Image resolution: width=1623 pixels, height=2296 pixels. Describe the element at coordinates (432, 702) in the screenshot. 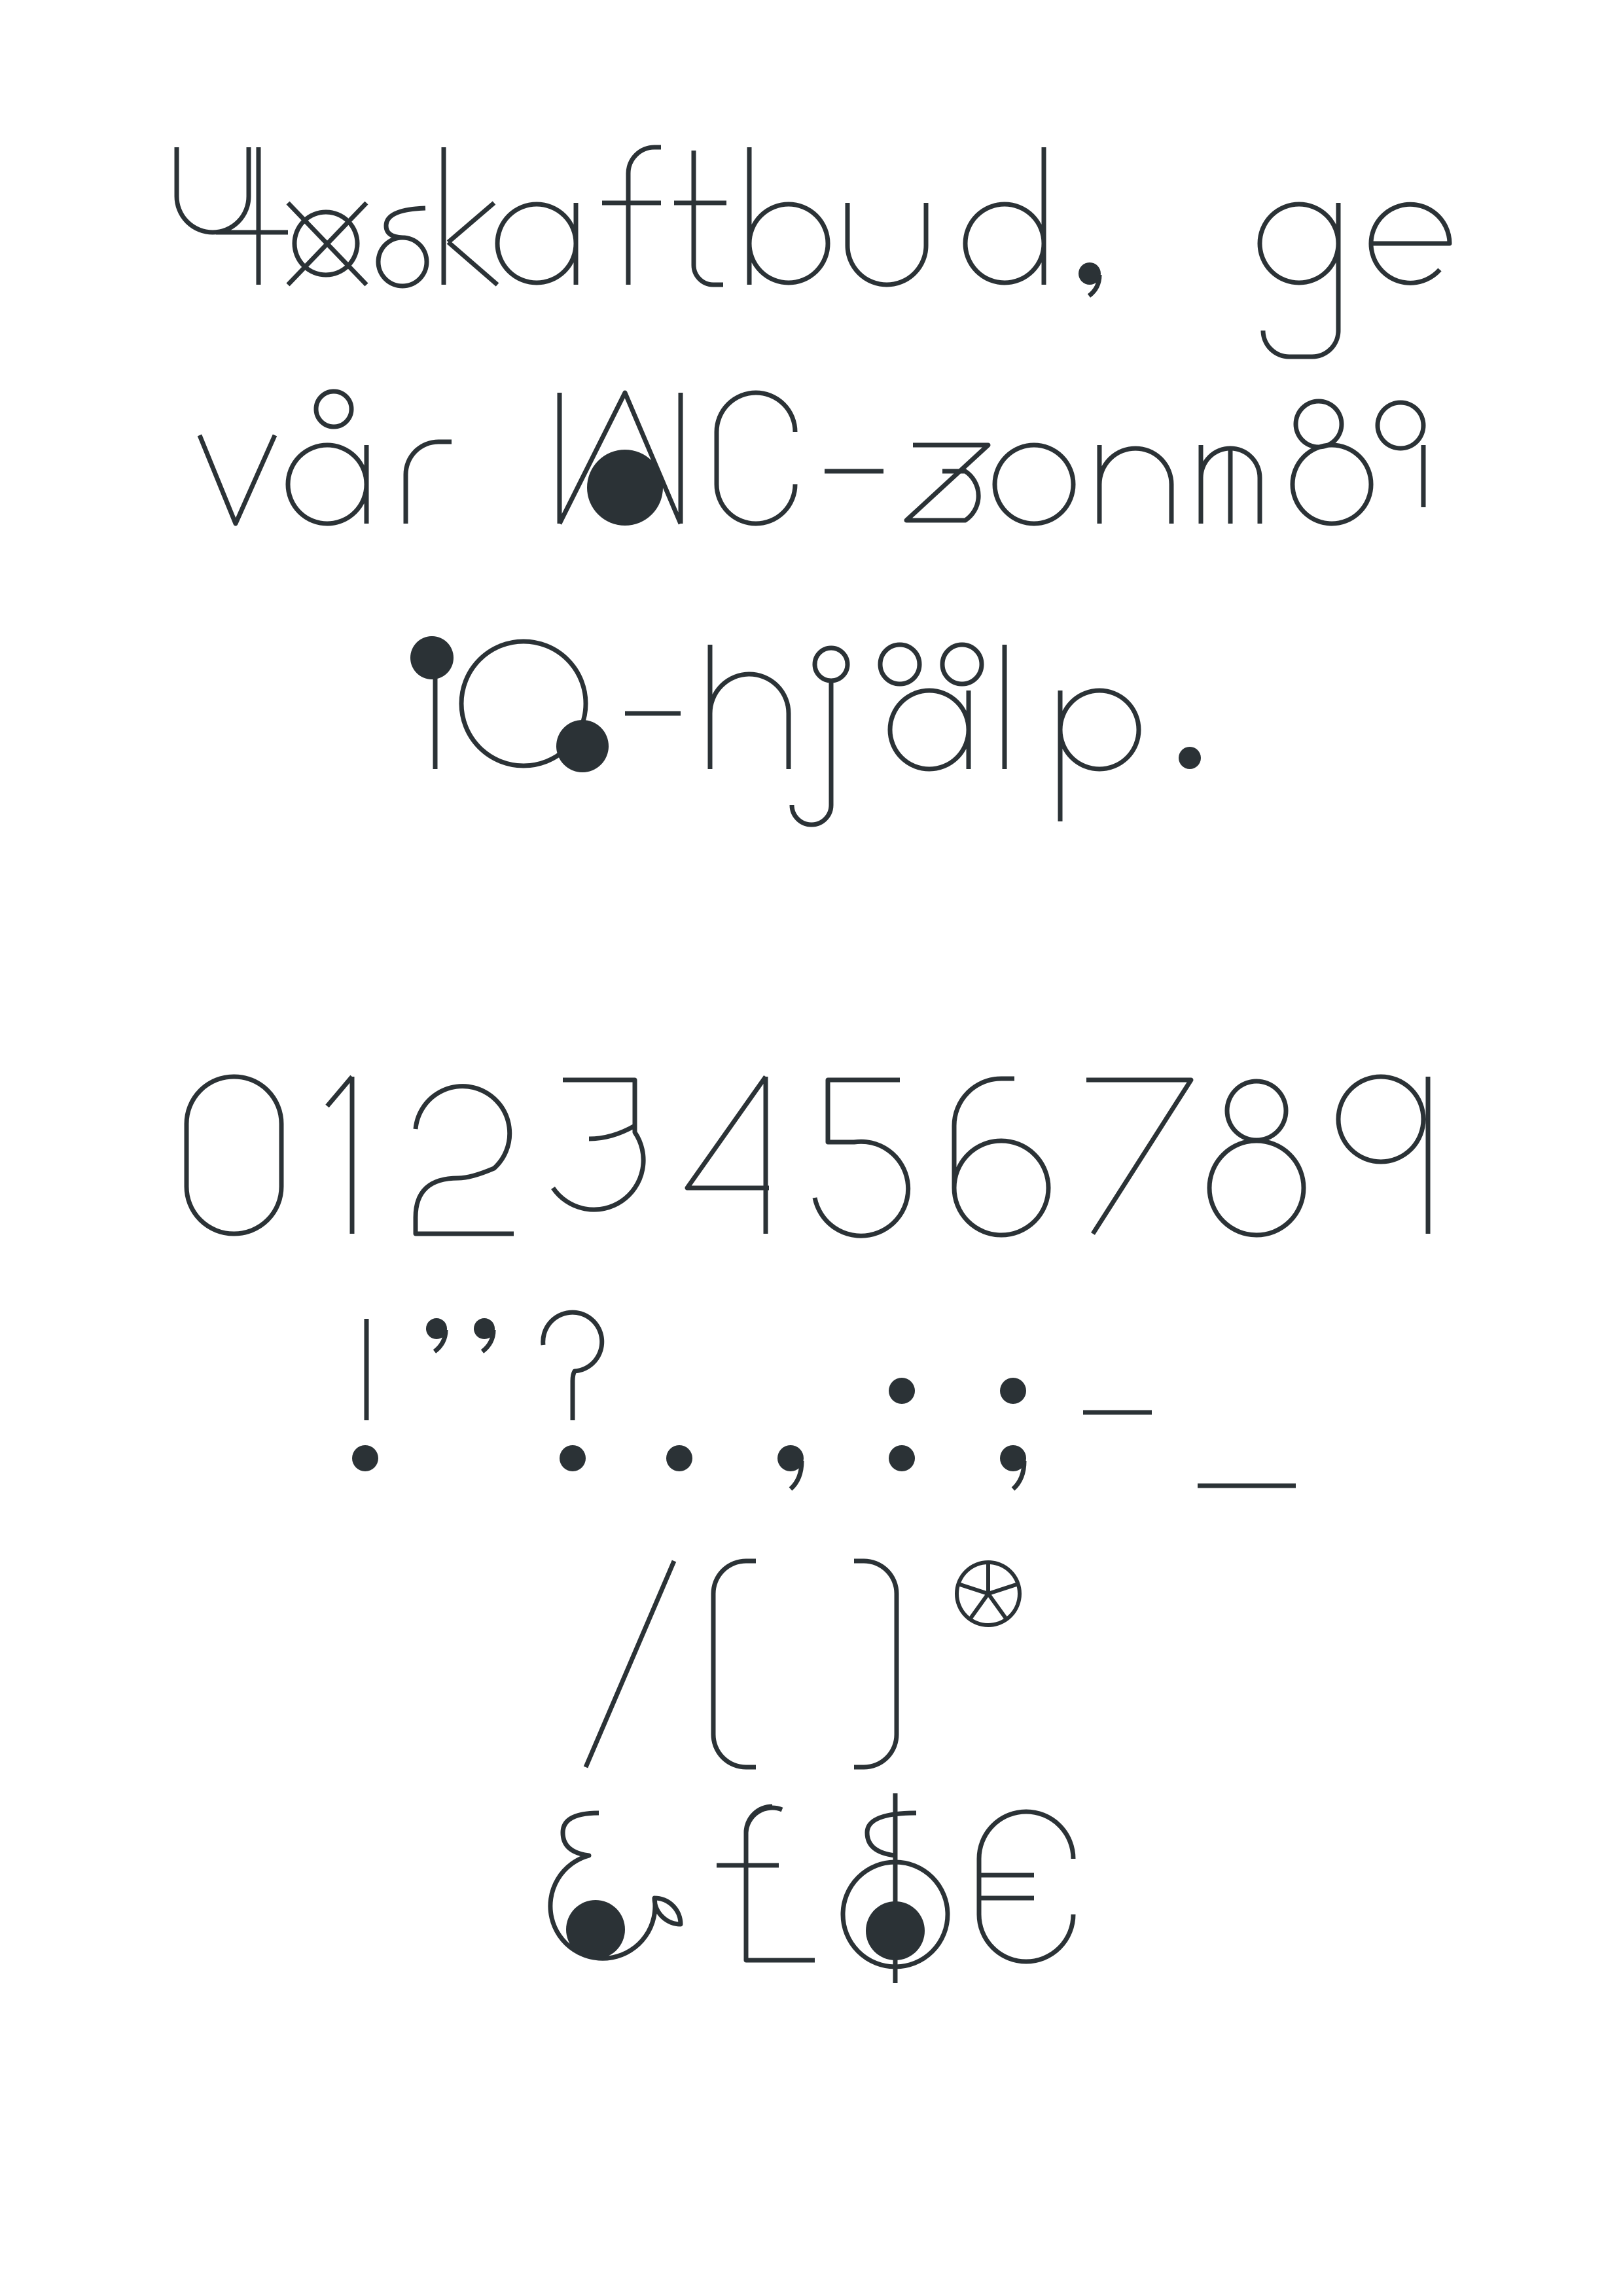

I see `glyph-I` at that location.